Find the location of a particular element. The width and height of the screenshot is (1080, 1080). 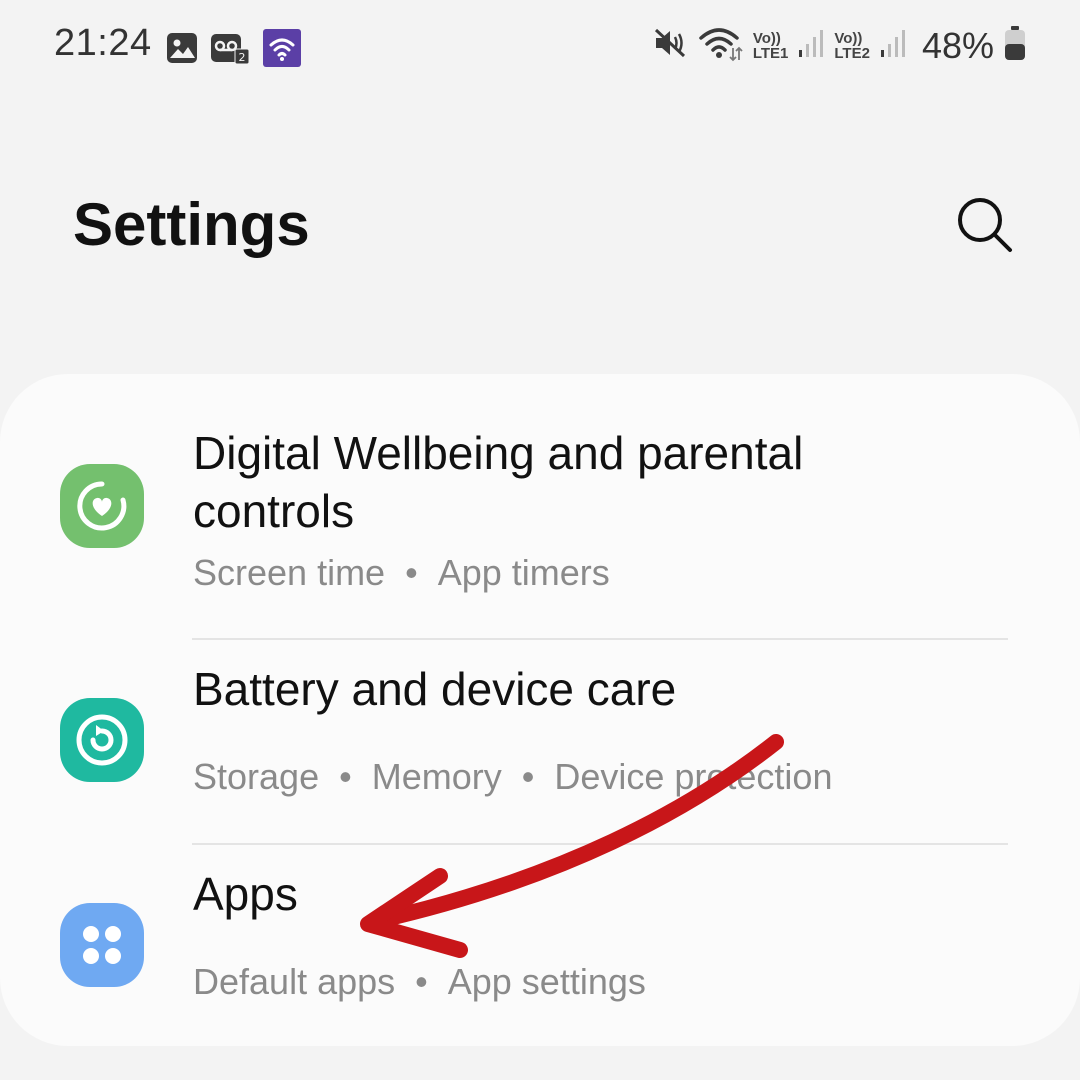

sim1-lte-label: LTE1 is located at coordinates (770, 53).